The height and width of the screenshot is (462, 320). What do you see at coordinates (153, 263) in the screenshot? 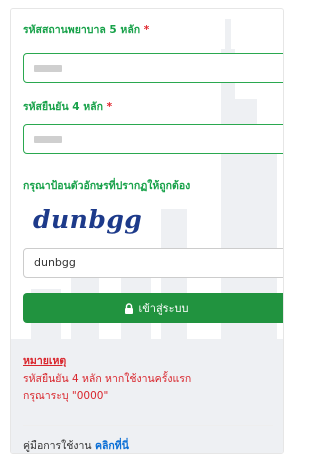
I see `captcha-input: dunbgg` at bounding box center [153, 263].